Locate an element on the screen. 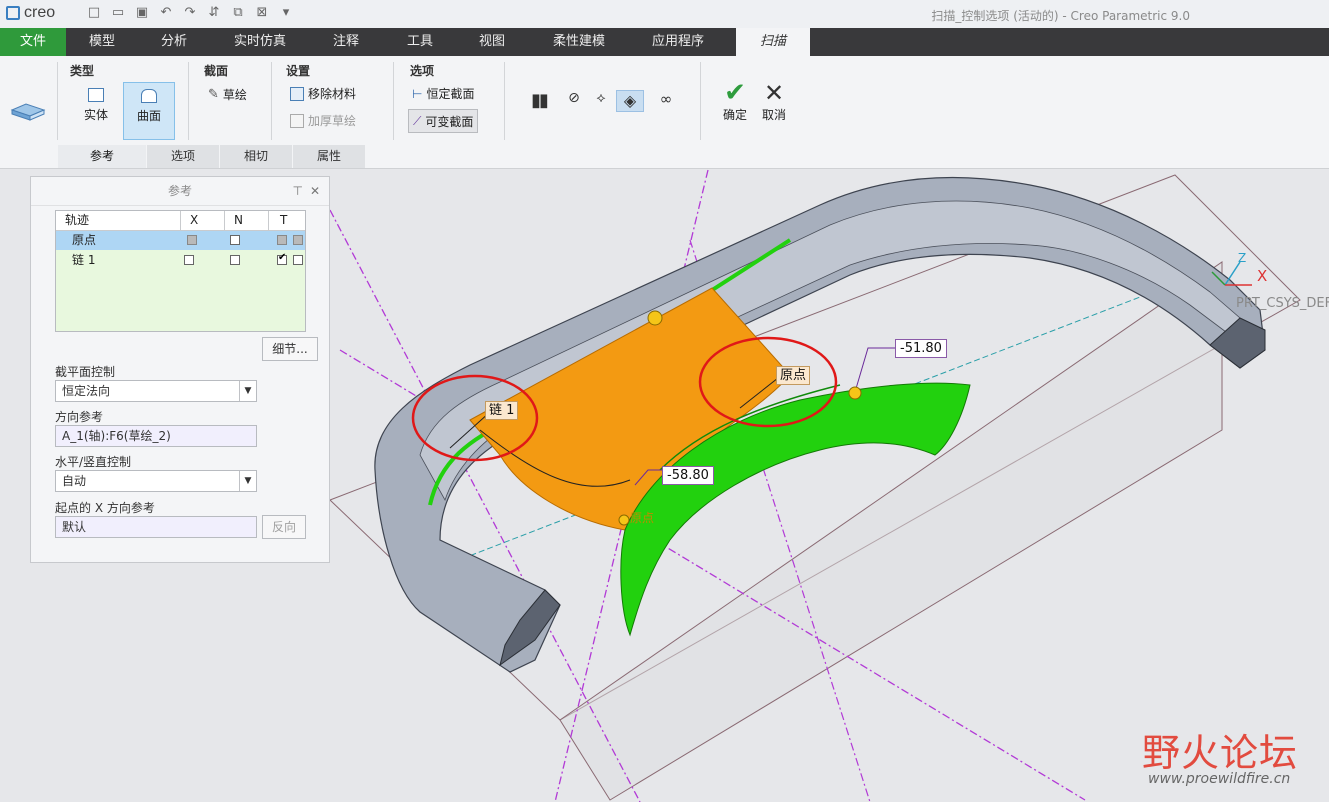 The image size is (1329, 802). surface-label: 曲面 is located at coordinates (148, 116).